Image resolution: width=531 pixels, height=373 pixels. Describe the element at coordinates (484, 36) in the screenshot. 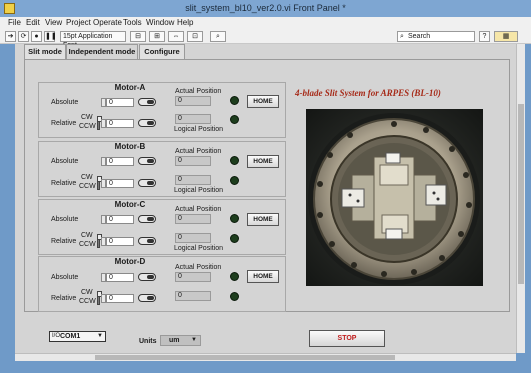

I see `help-icon: ?` at that location.